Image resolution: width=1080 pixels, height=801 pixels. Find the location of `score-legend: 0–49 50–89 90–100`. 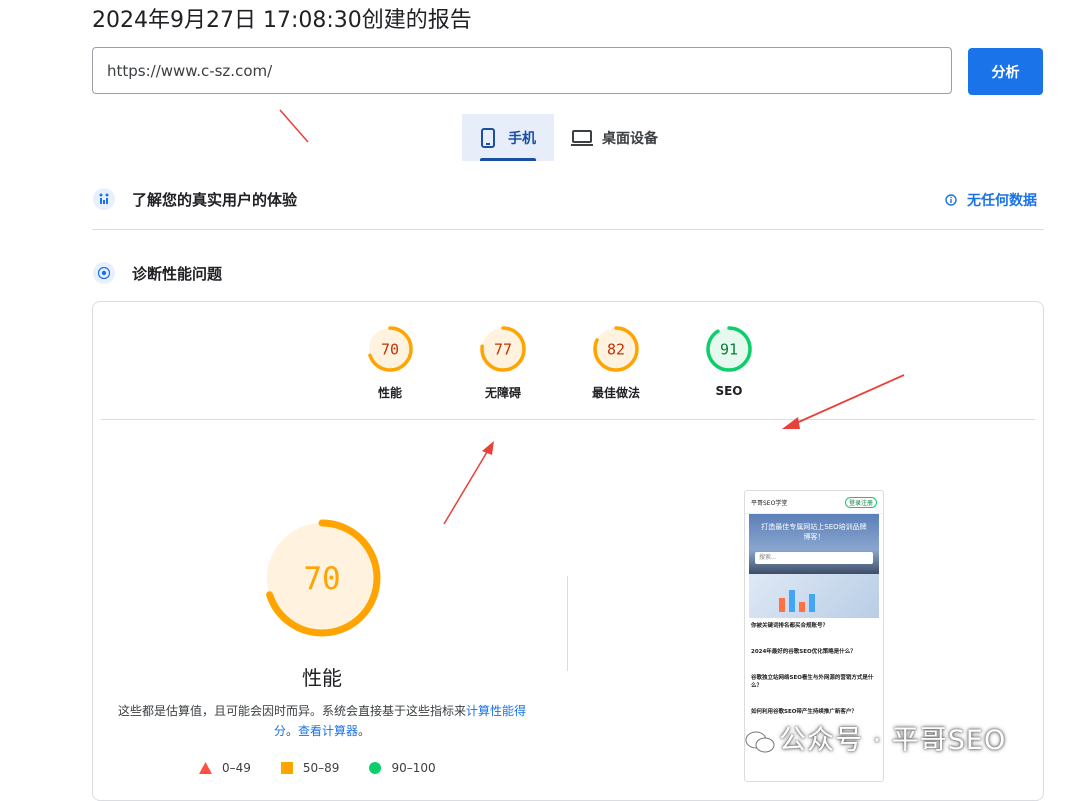

score-legend: 0–49 50–89 90–100 is located at coordinates (317, 768).